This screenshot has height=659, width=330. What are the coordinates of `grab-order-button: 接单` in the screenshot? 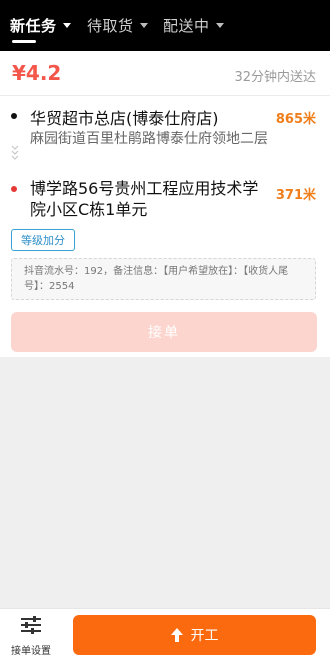 It's located at (164, 332).